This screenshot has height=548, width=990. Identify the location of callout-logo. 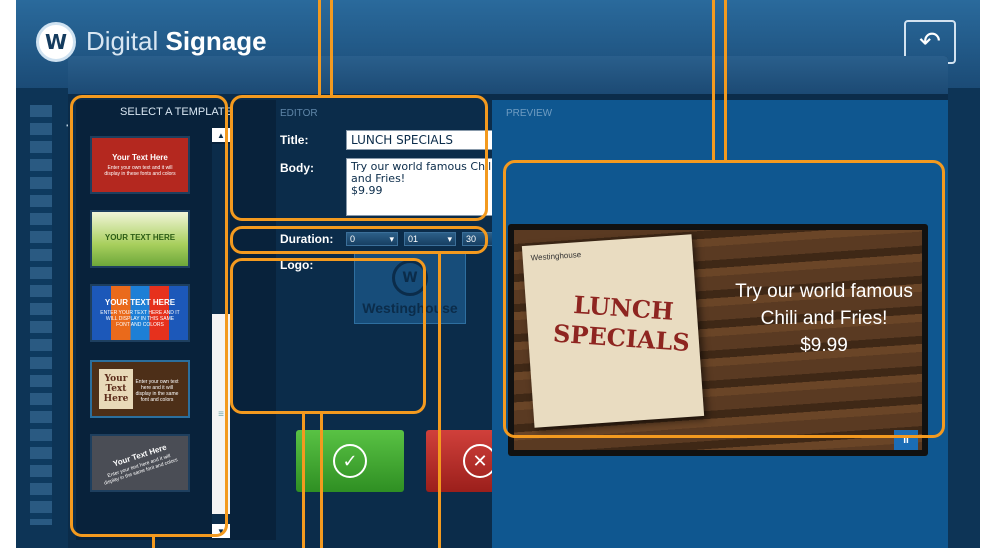
(328, 336).